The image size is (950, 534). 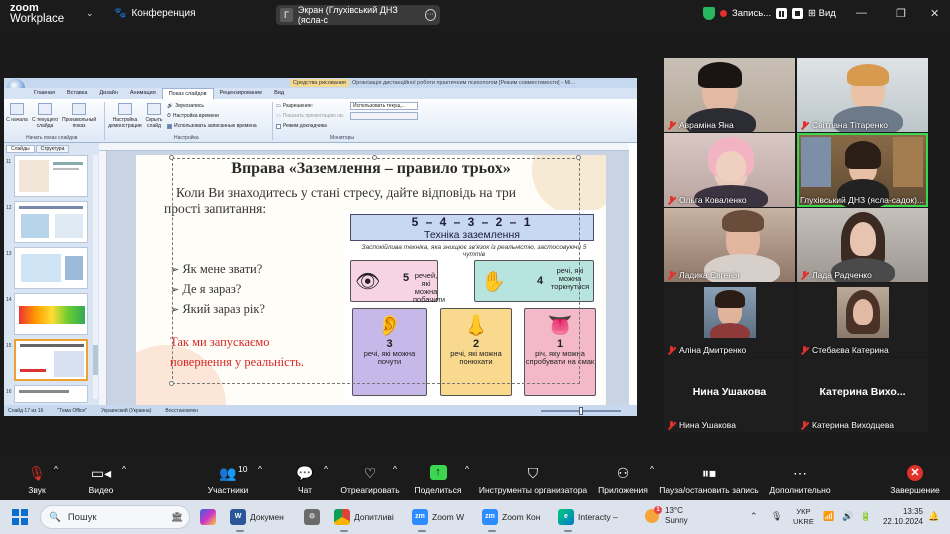 I want to click on microphone-icon: 🎙, so click(x=776, y=516).